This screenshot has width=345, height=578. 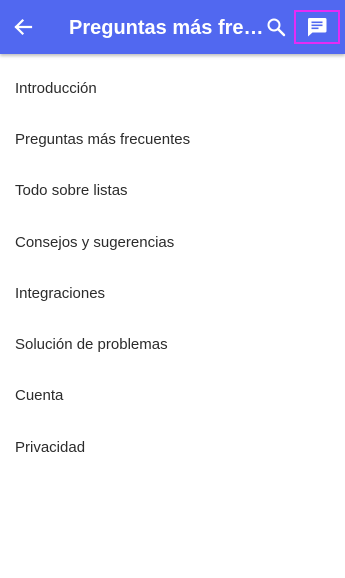 I want to click on arrow-left-icon, so click(x=23, y=27).